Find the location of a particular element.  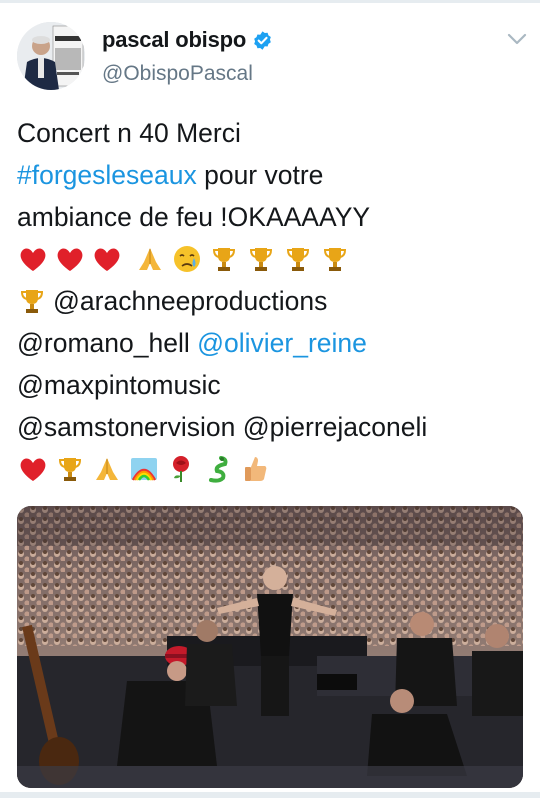

avatar-photo is located at coordinates (51, 56).